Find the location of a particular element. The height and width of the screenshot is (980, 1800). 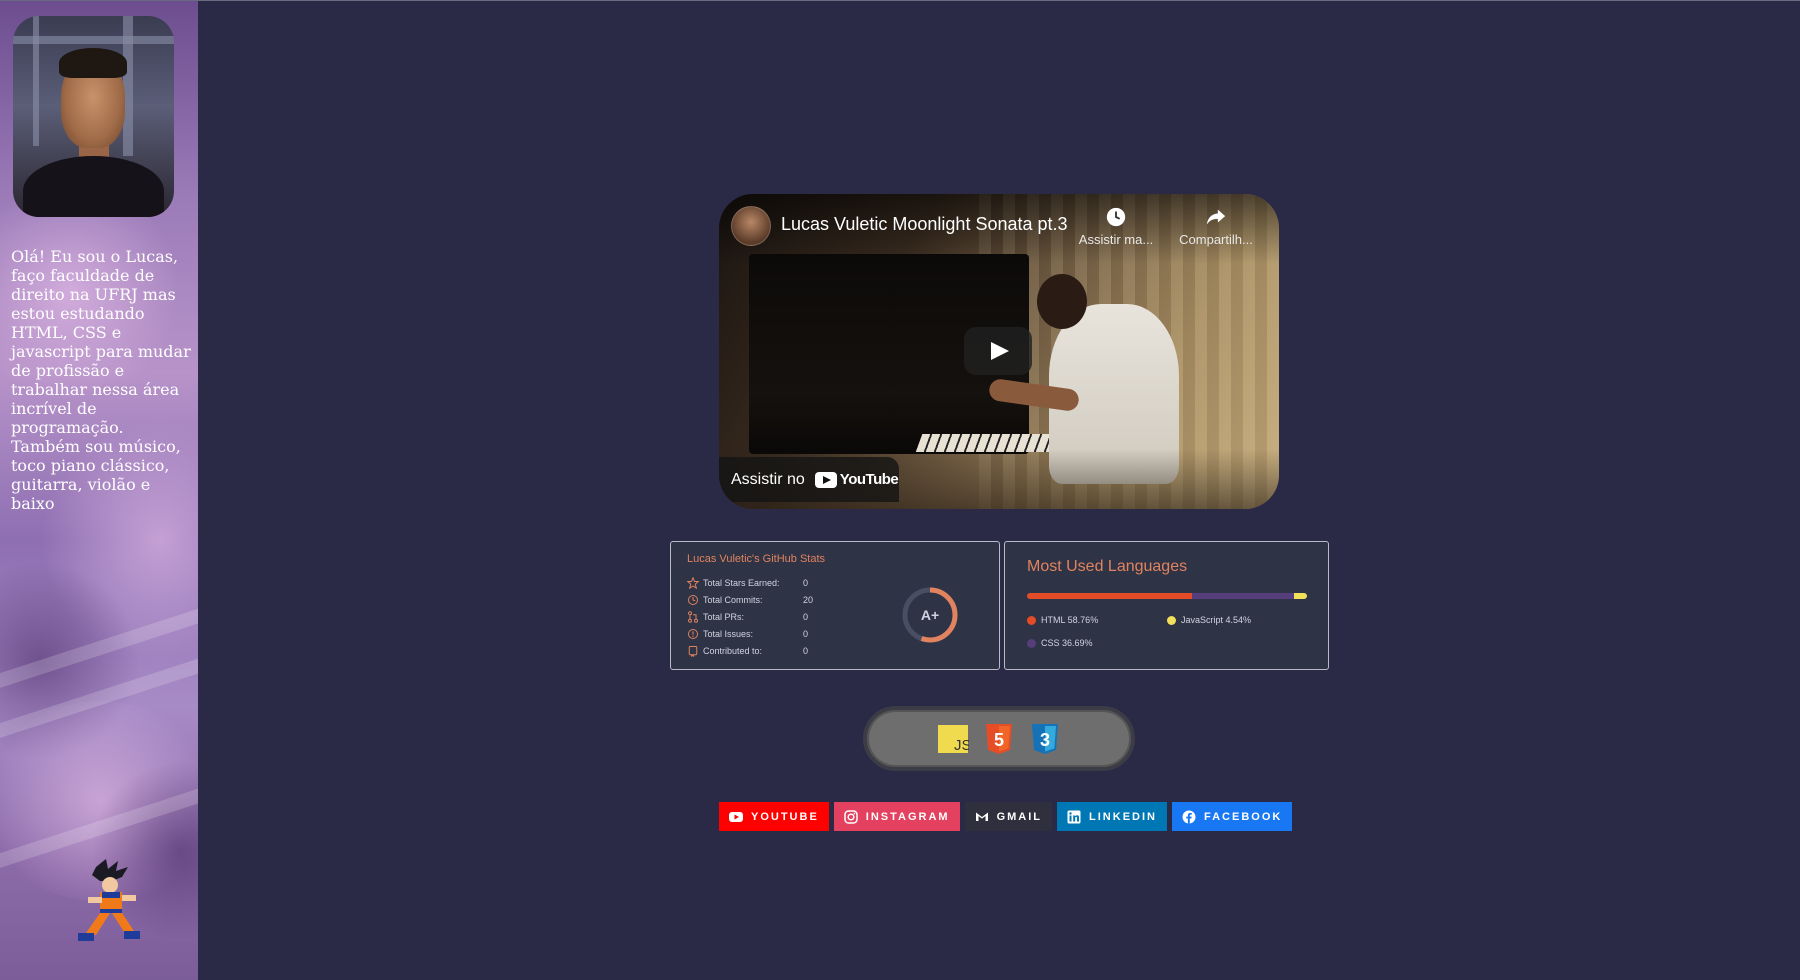

html-bar-segment is located at coordinates (1109, 596).